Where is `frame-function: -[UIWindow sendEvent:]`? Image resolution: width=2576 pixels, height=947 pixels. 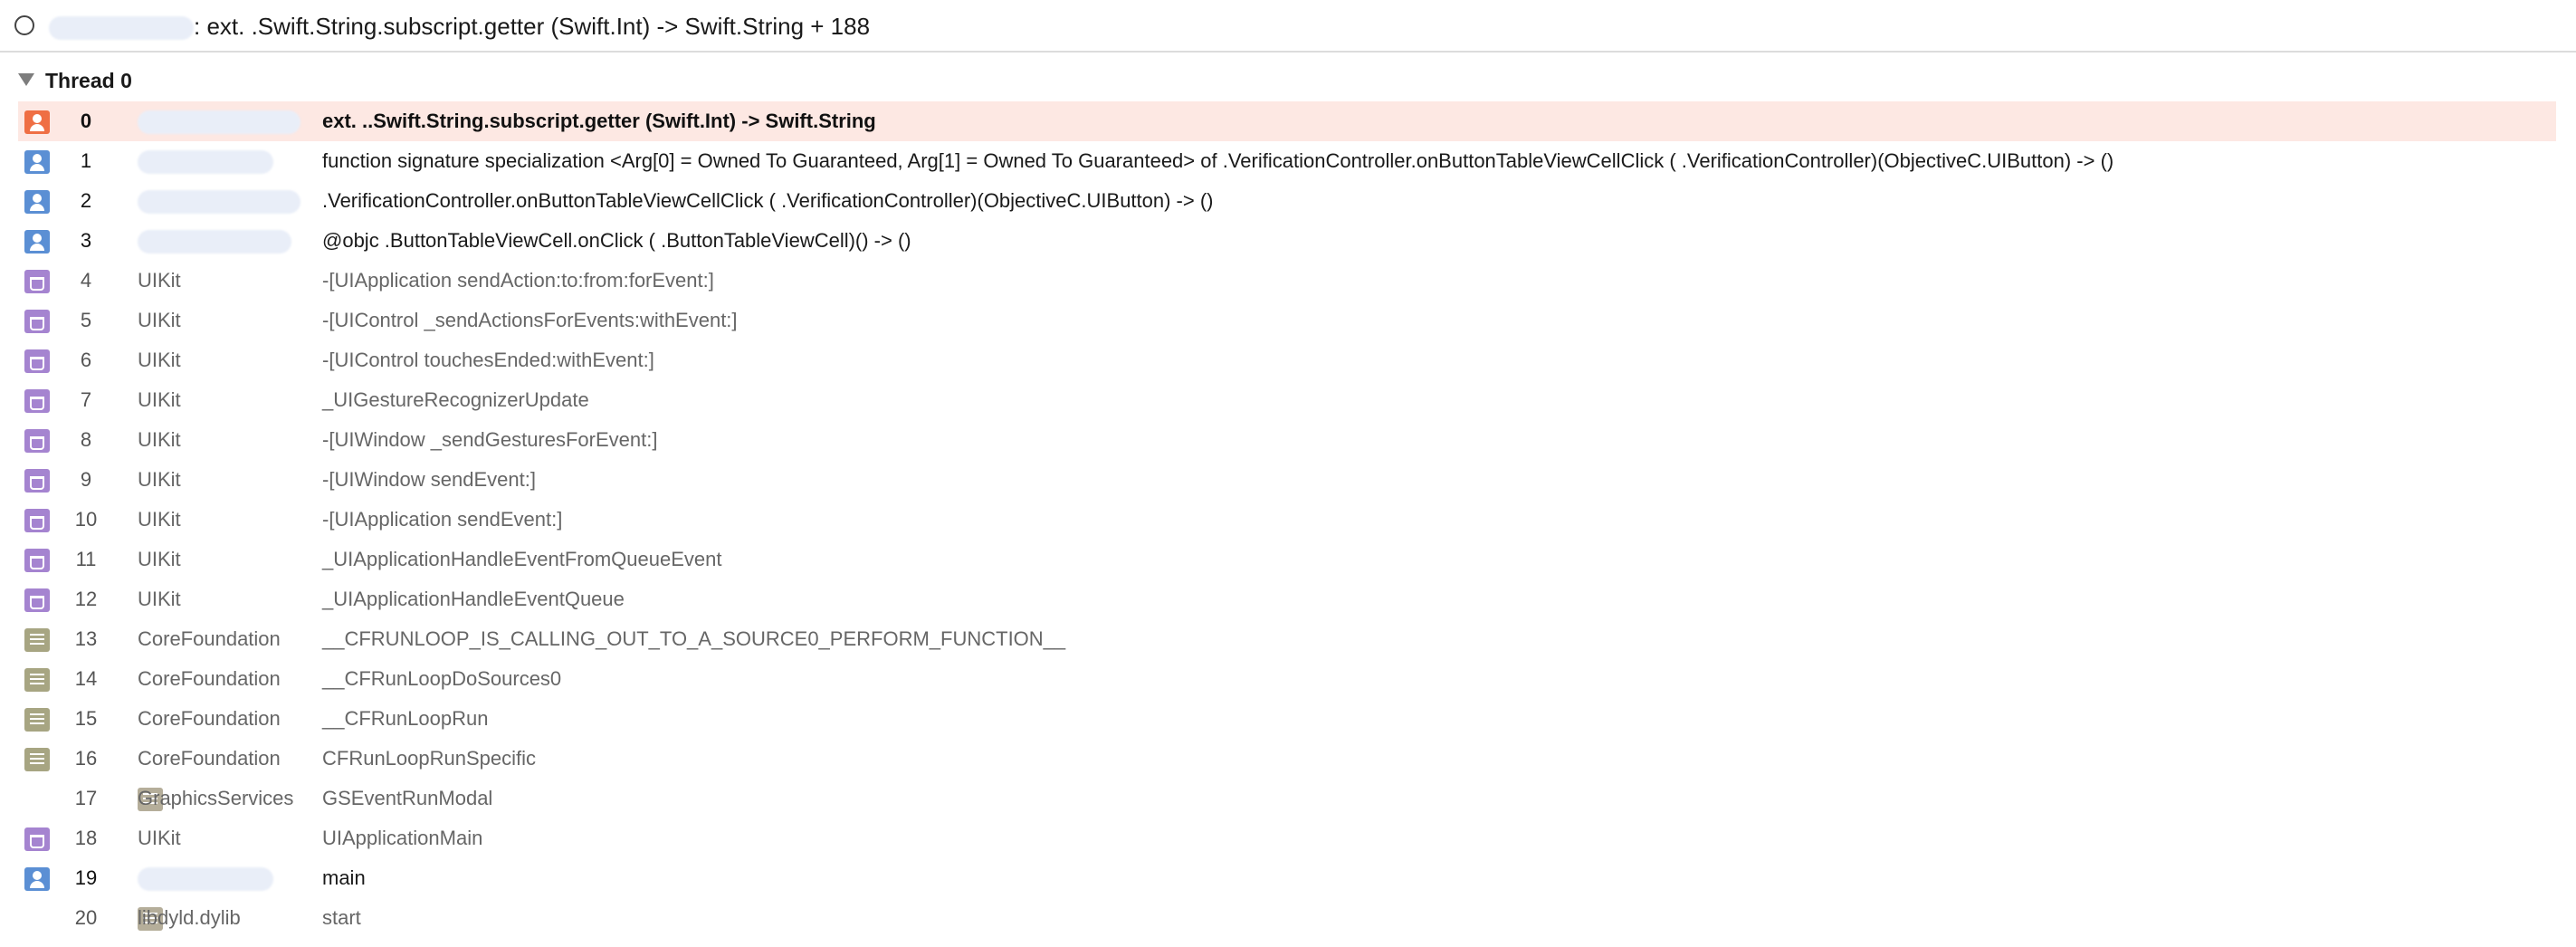
frame-function: -[UIWindow sendEvent:] is located at coordinates (429, 480).